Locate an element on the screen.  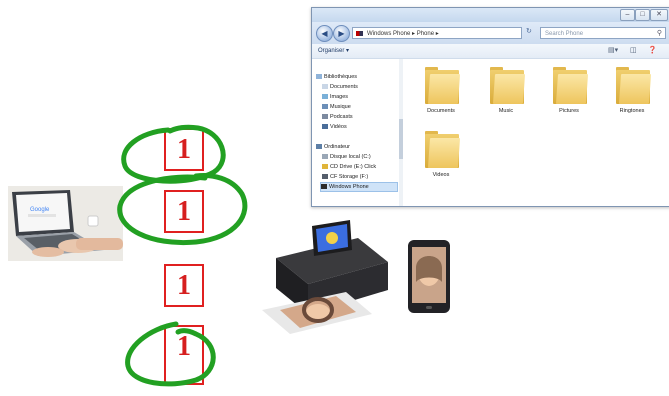
annotation-overlay is located at coordinates (182, 255).